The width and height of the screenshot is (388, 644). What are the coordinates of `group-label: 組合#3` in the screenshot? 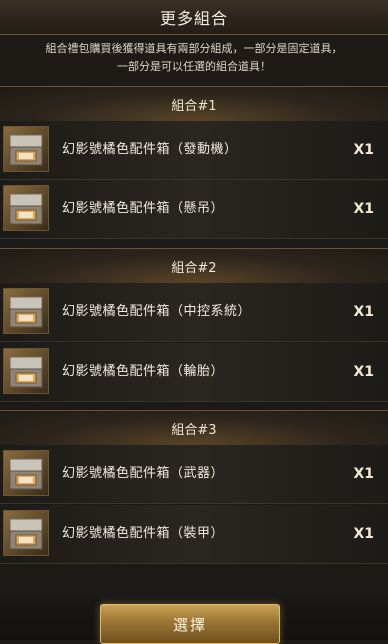 It's located at (194, 430).